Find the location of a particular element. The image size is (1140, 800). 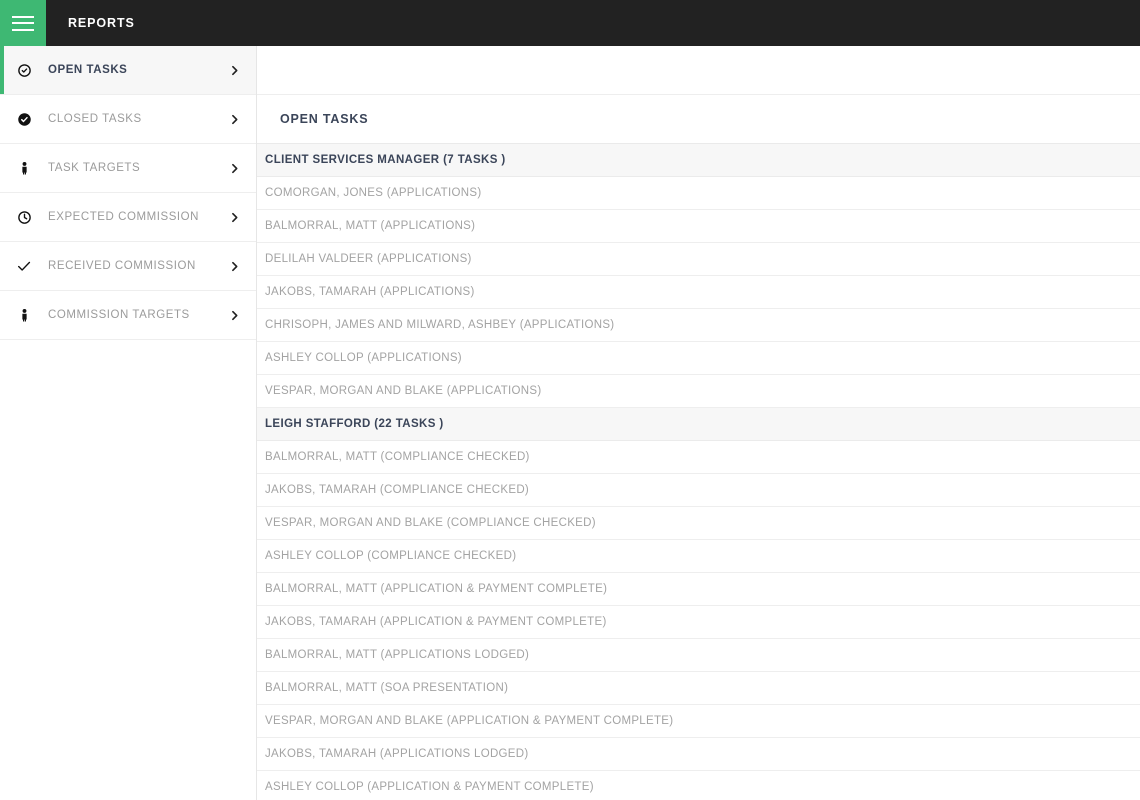

sidebar-item-label: TASK TARGETS is located at coordinates (94, 168).